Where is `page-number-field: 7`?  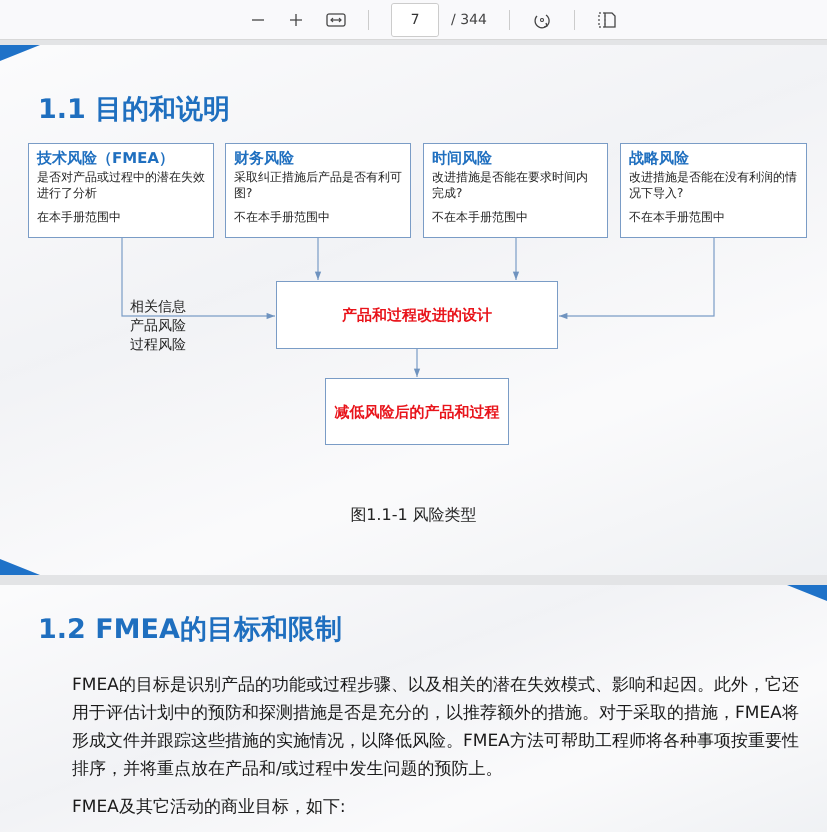
page-number-field: 7 is located at coordinates (415, 19).